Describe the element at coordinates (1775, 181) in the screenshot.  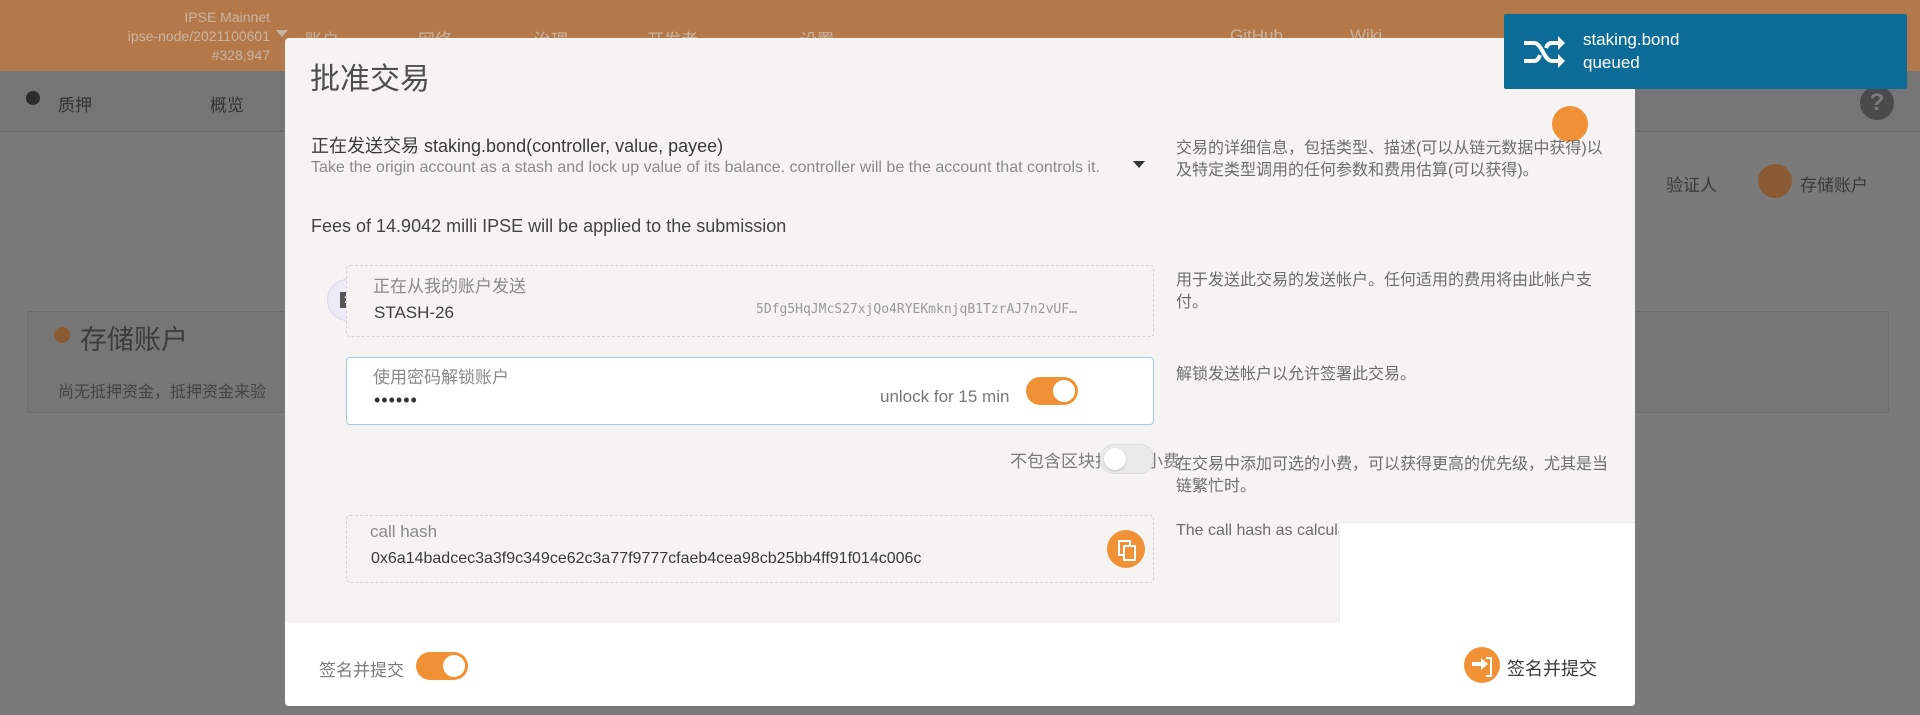
I see `add-icon` at that location.